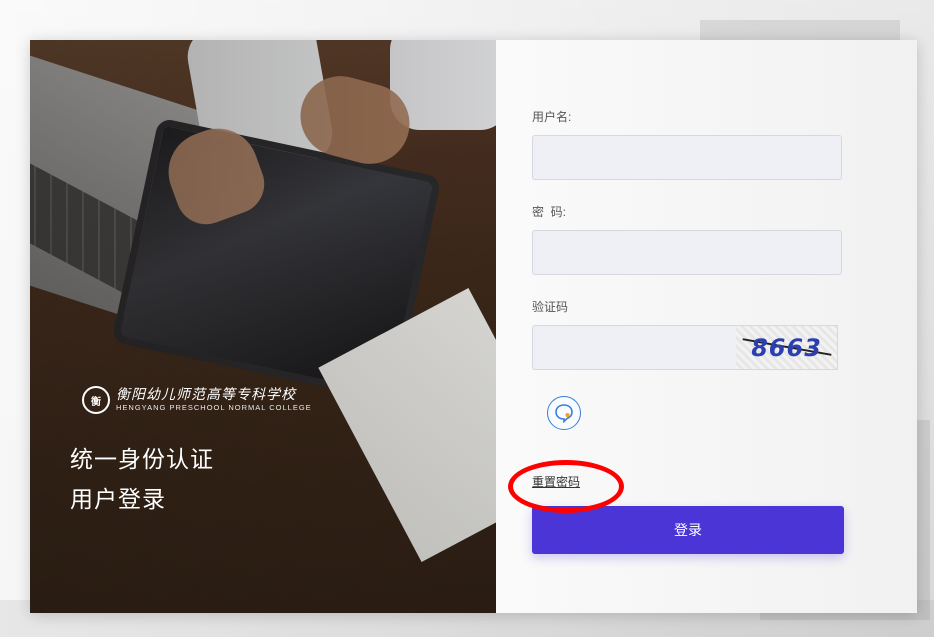 Image resolution: width=934 pixels, height=637 pixels. I want to click on chat-bubble-icon, so click(564, 413).